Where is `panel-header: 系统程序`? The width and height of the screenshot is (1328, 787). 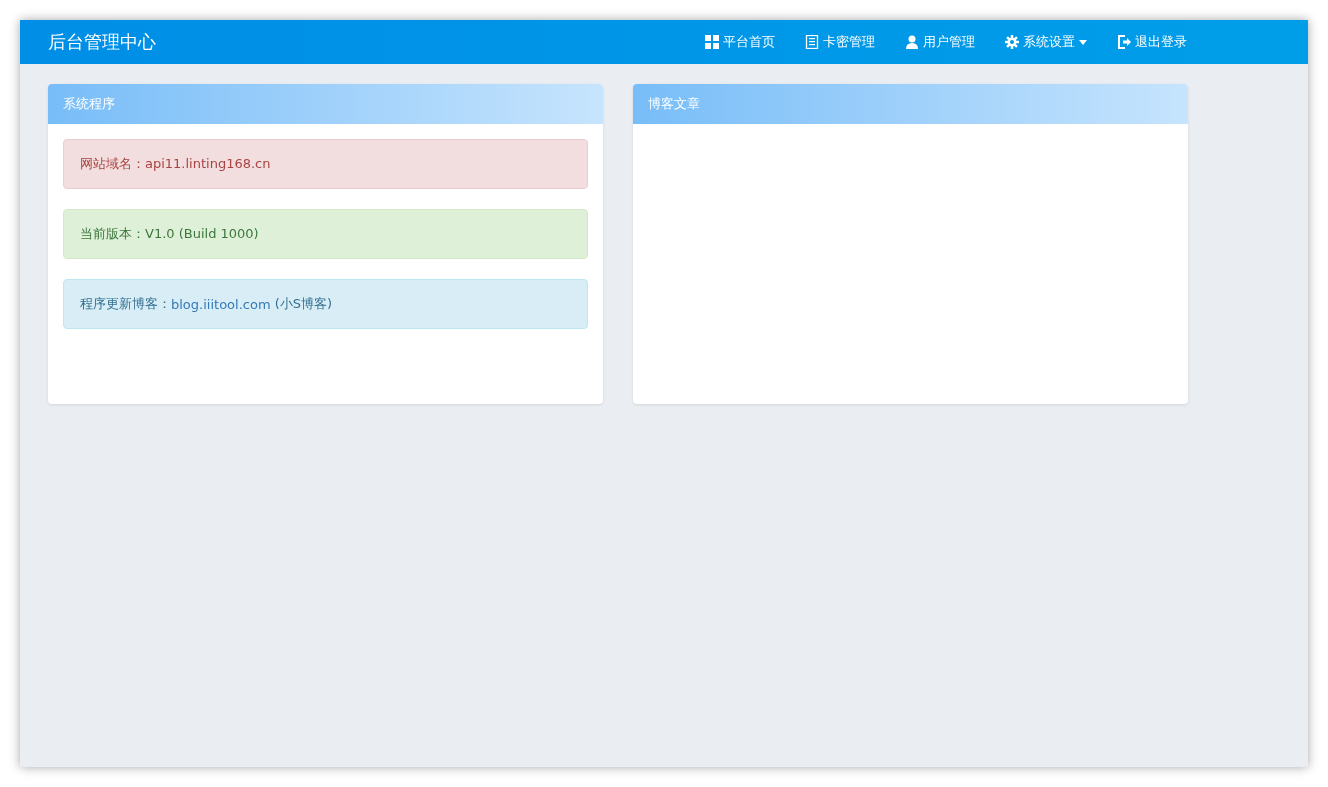
panel-header: 系统程序 is located at coordinates (325, 104).